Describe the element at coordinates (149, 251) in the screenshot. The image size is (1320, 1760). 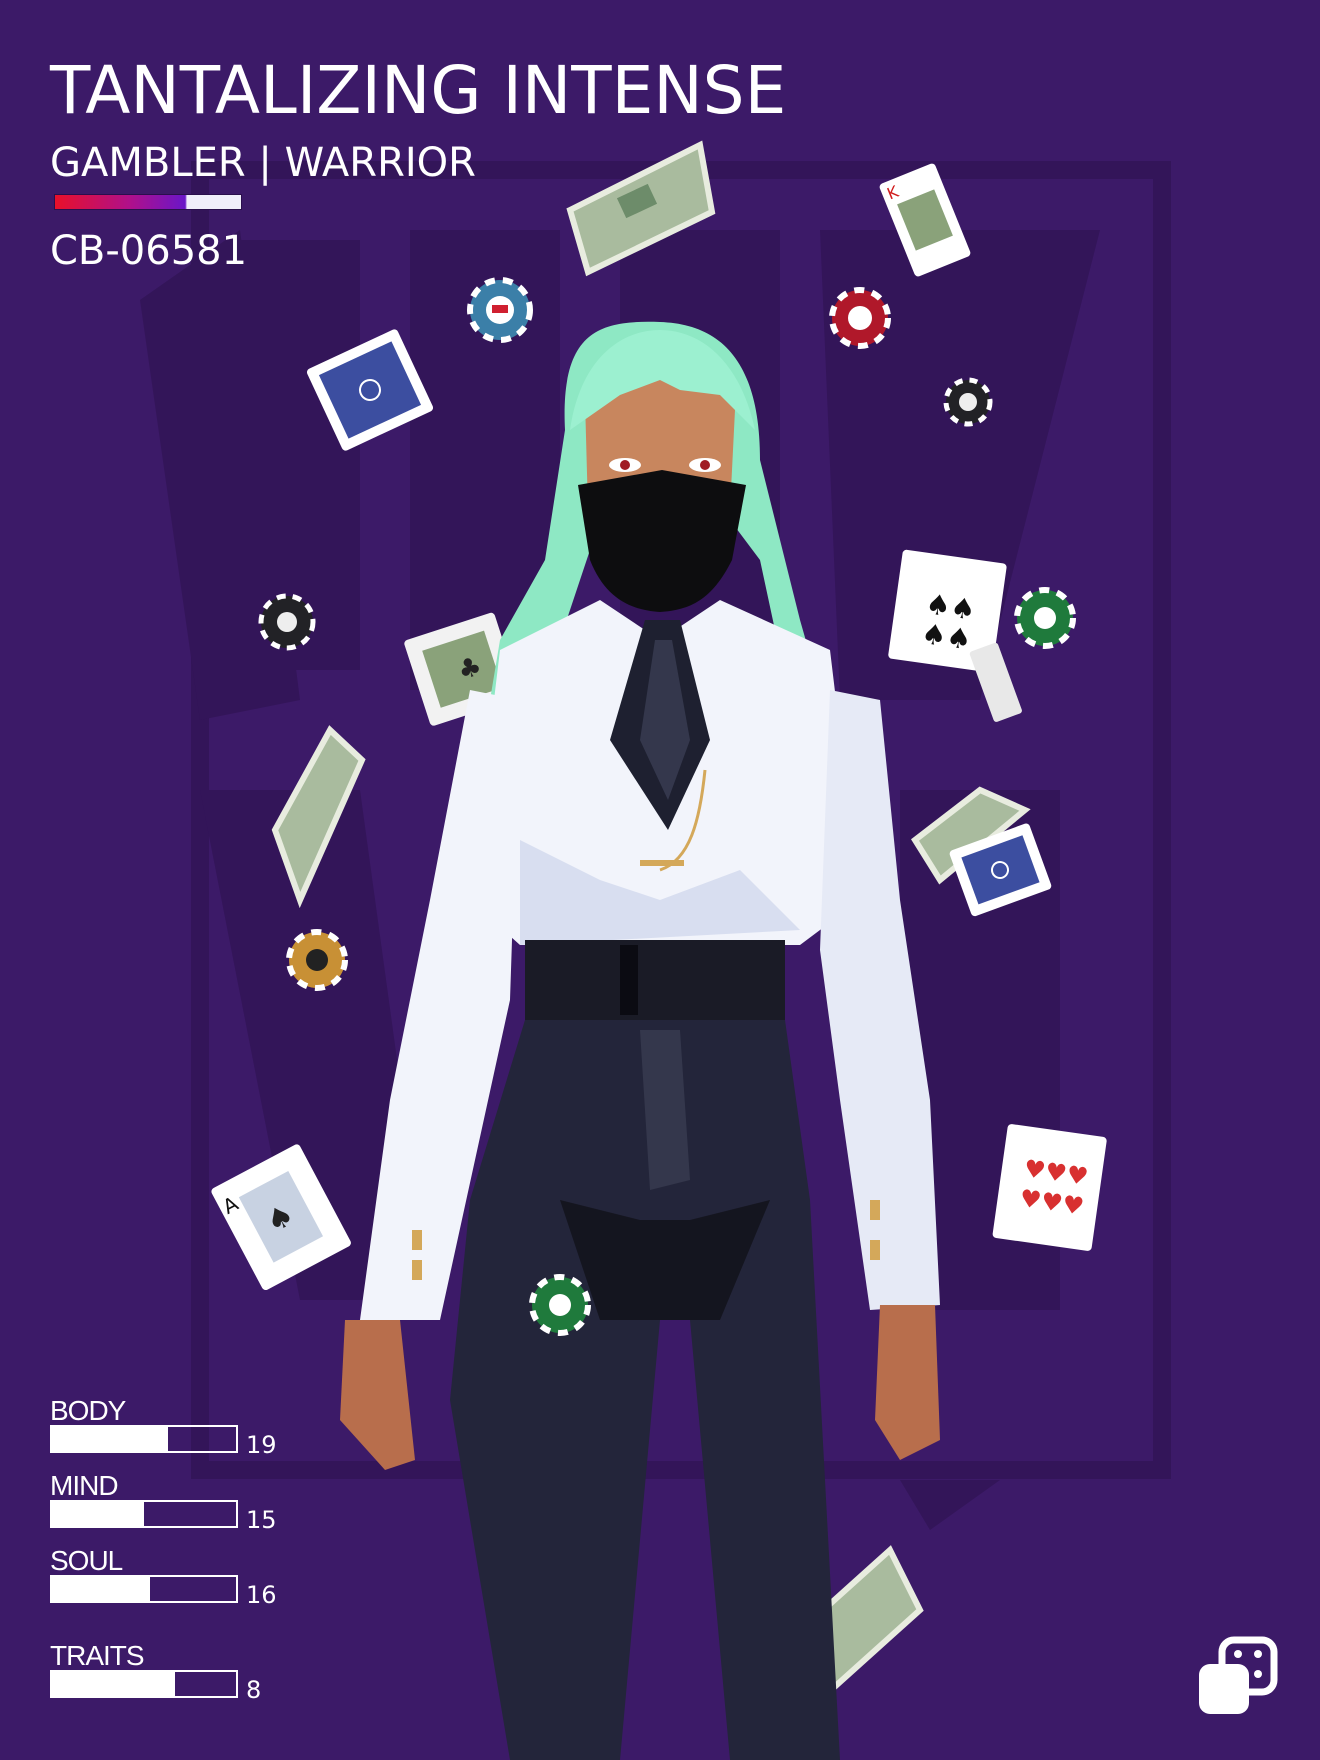
I see `character-code: CB-06581` at that location.